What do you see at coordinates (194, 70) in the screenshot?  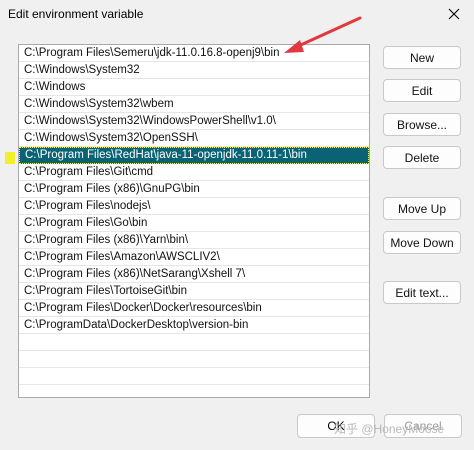 I see `path-row: C:\Windows\System32` at bounding box center [194, 70].